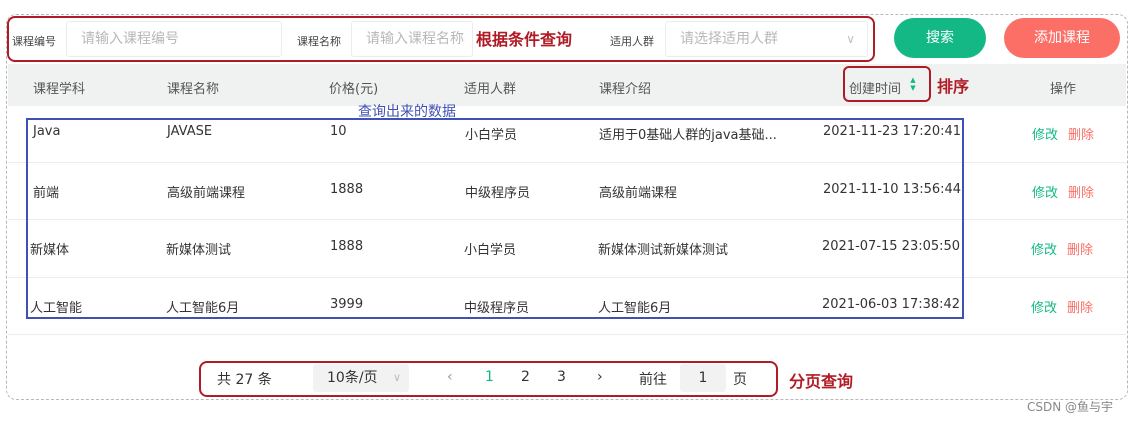 This screenshot has height=422, width=1142. What do you see at coordinates (821, 381) in the screenshot?
I see `pagination-annotation: 分页查询` at bounding box center [821, 381].